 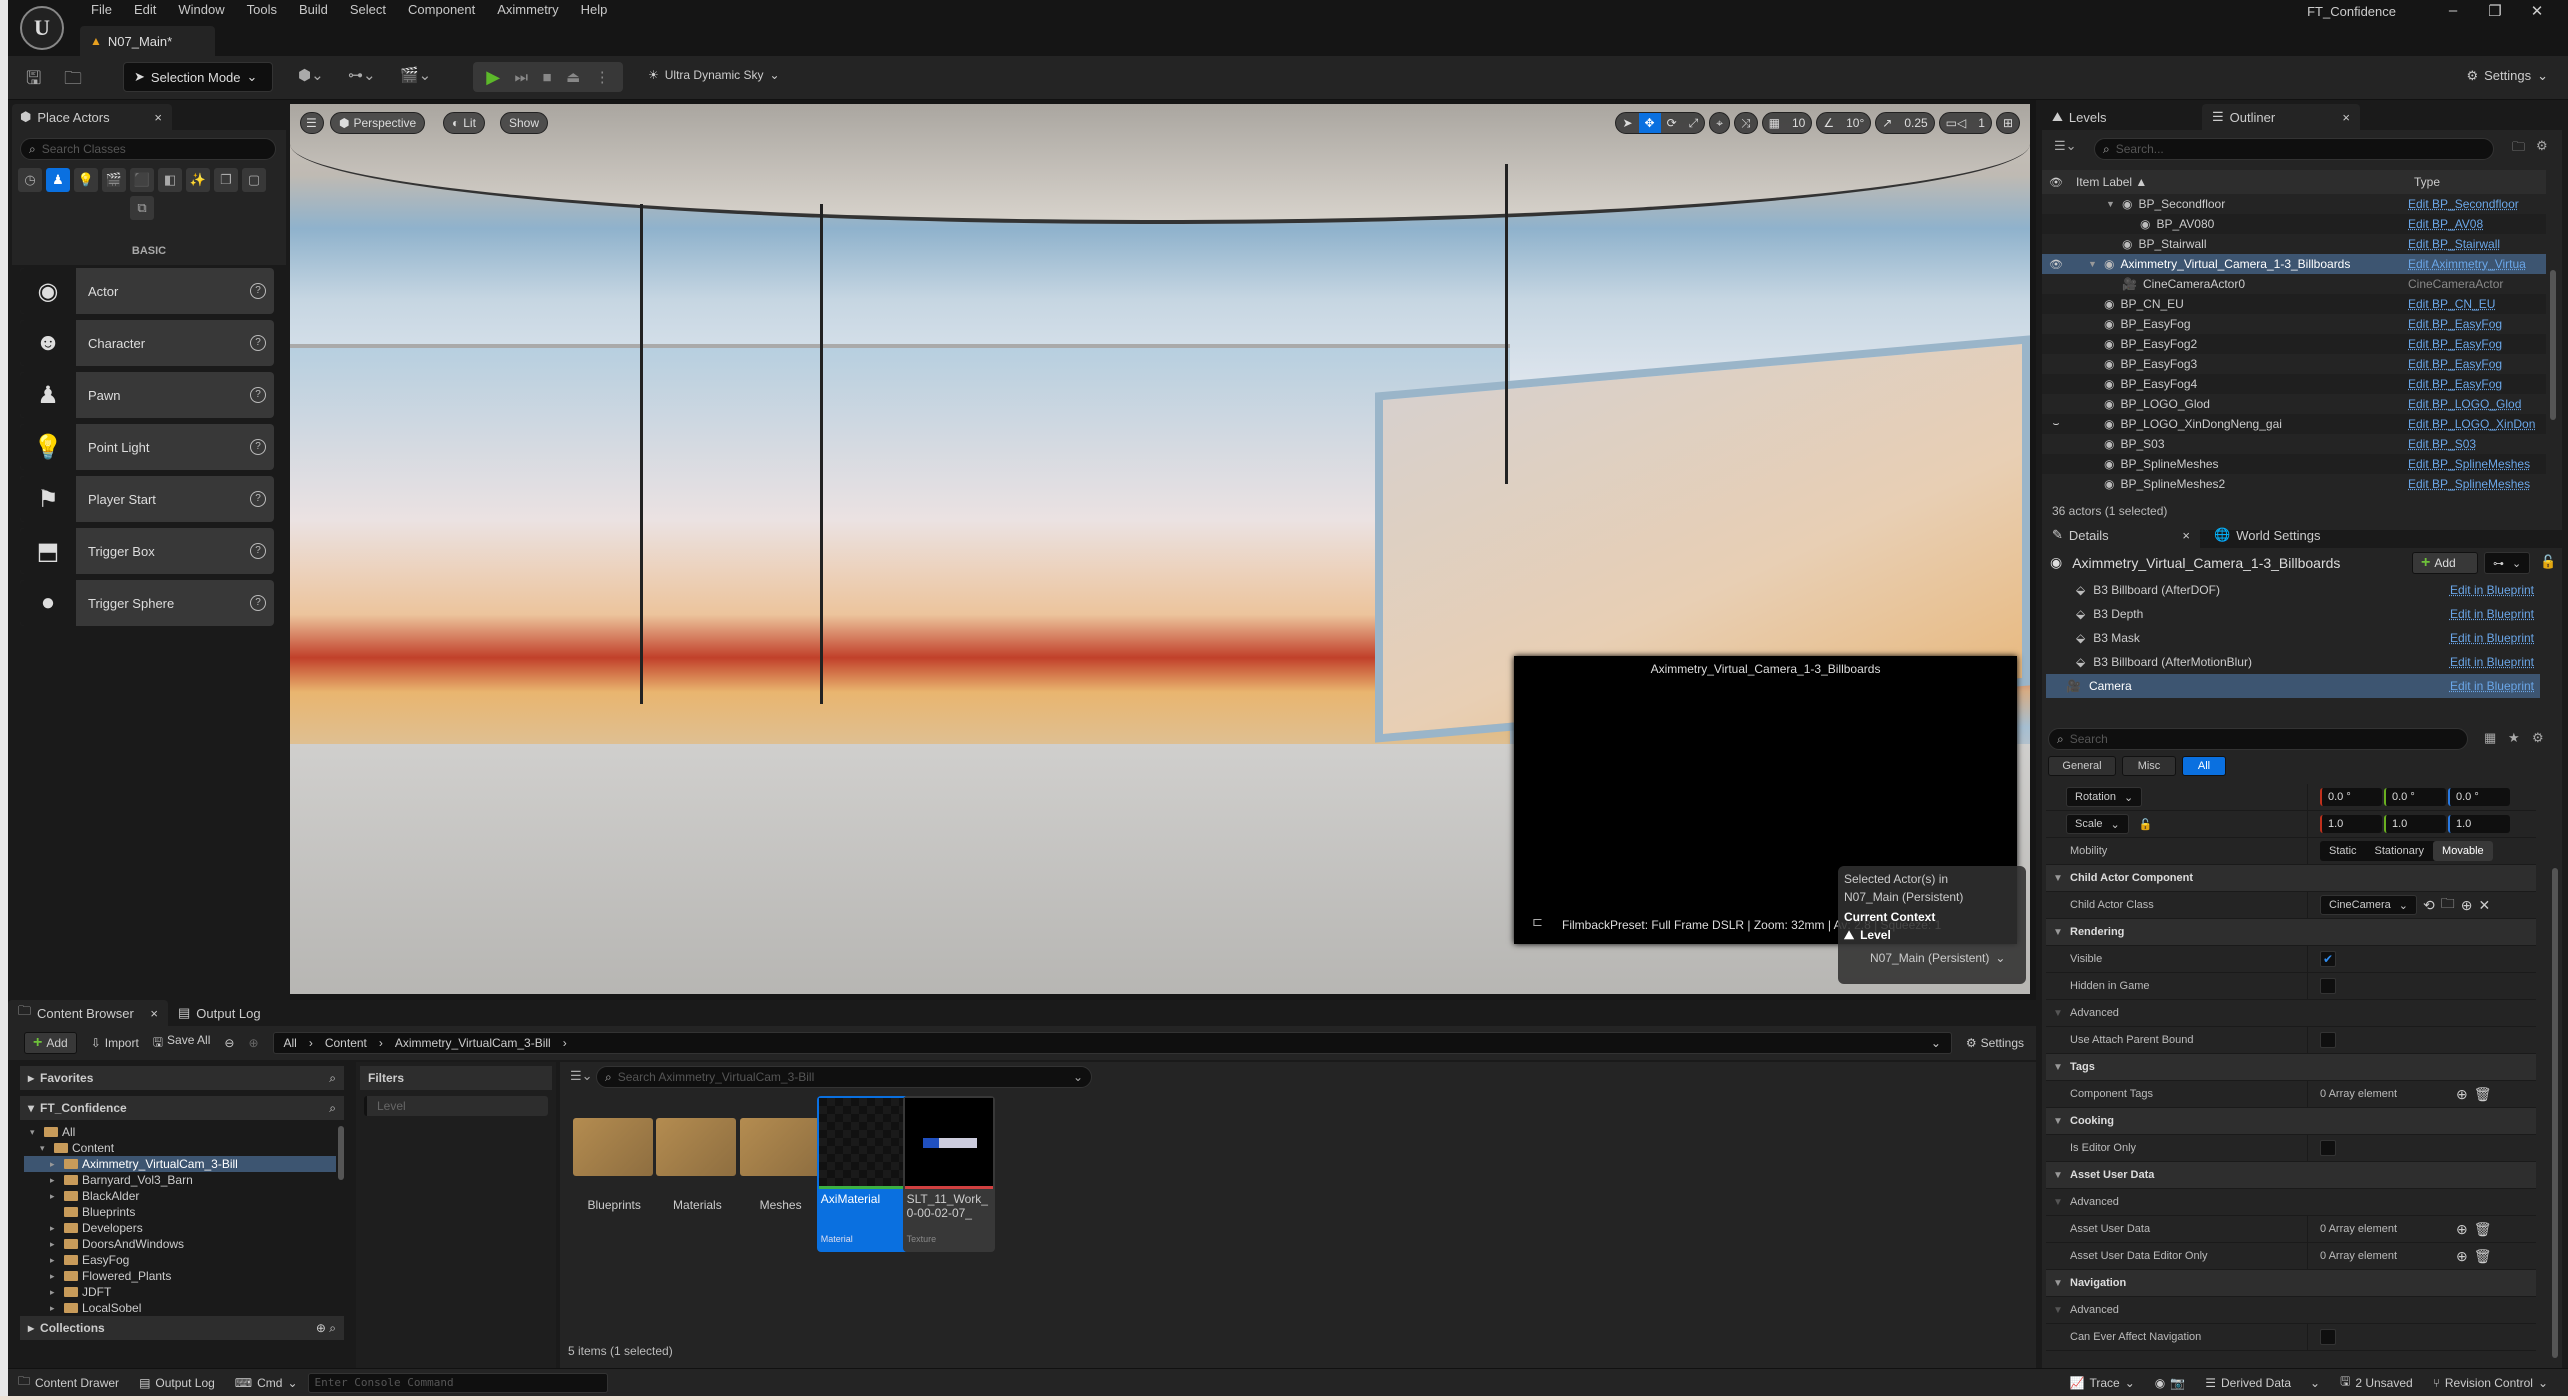 What do you see at coordinates (2293, 638) in the screenshot?
I see `component-row: ⬙ B3 Mask Edit in Blueprint` at bounding box center [2293, 638].